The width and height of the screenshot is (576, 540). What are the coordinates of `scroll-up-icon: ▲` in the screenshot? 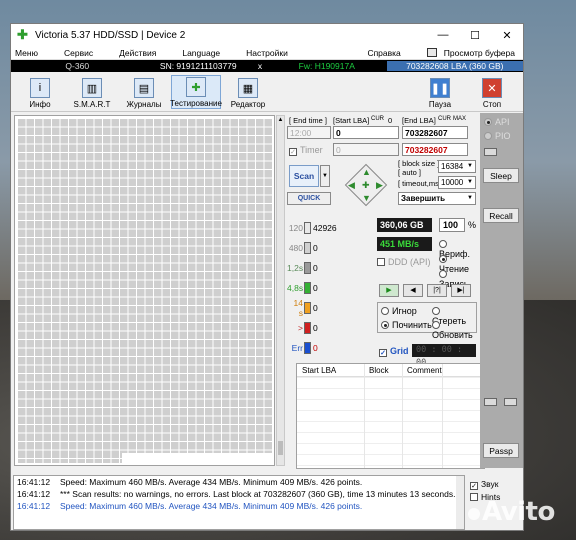 It's located at (280, 120).